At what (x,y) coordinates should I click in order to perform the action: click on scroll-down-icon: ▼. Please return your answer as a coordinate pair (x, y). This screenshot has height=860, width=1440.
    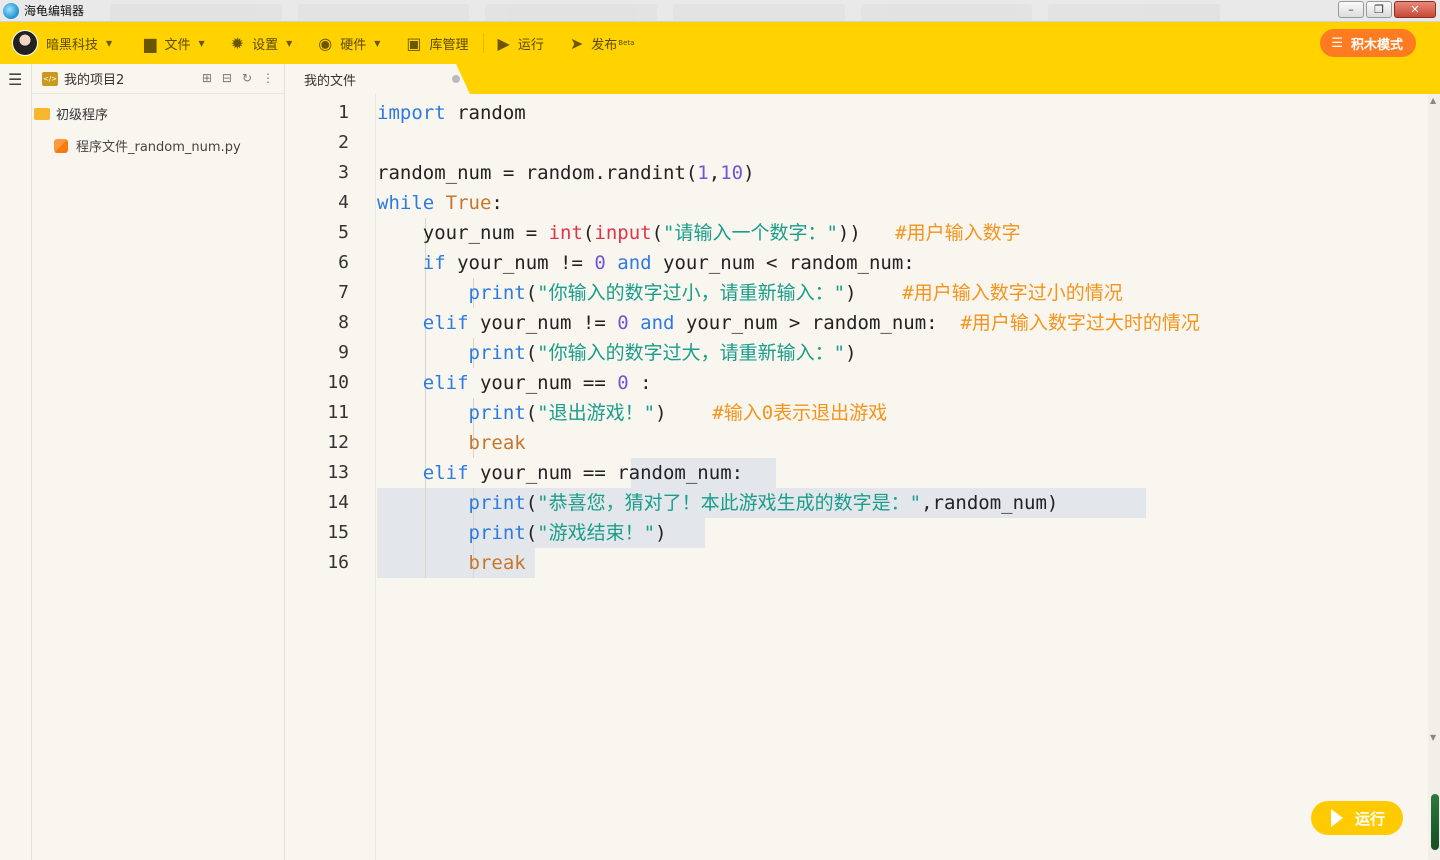
    Looking at the image, I should click on (1433, 737).